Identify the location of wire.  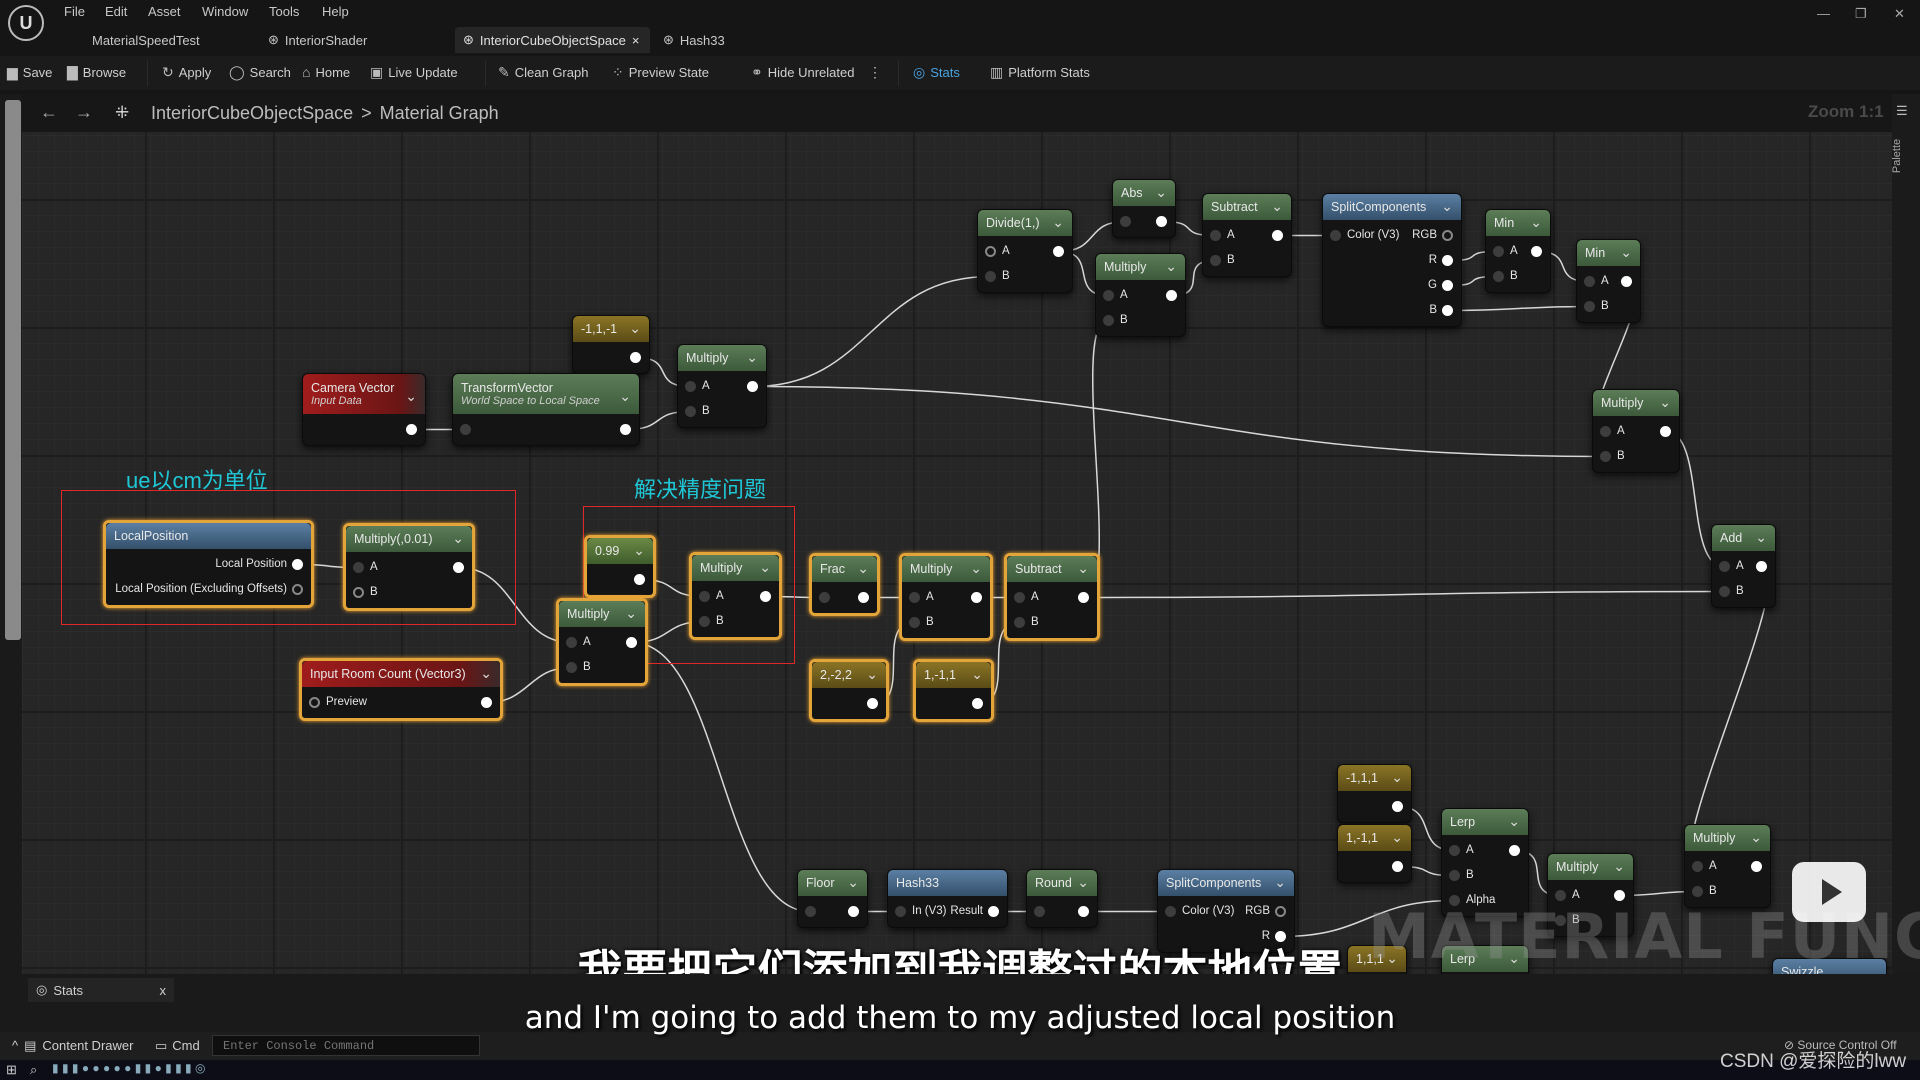
(1179, 421).